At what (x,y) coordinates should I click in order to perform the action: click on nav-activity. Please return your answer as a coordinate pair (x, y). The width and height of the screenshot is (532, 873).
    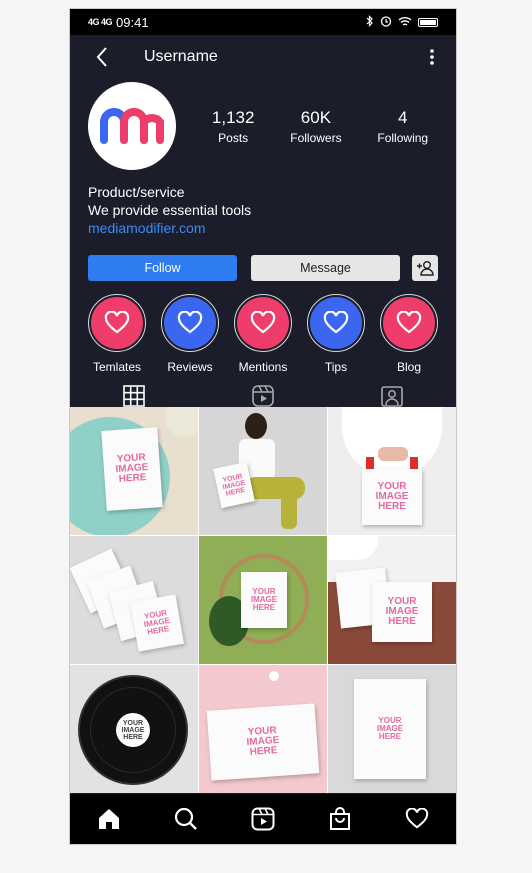
    Looking at the image, I should click on (417, 819).